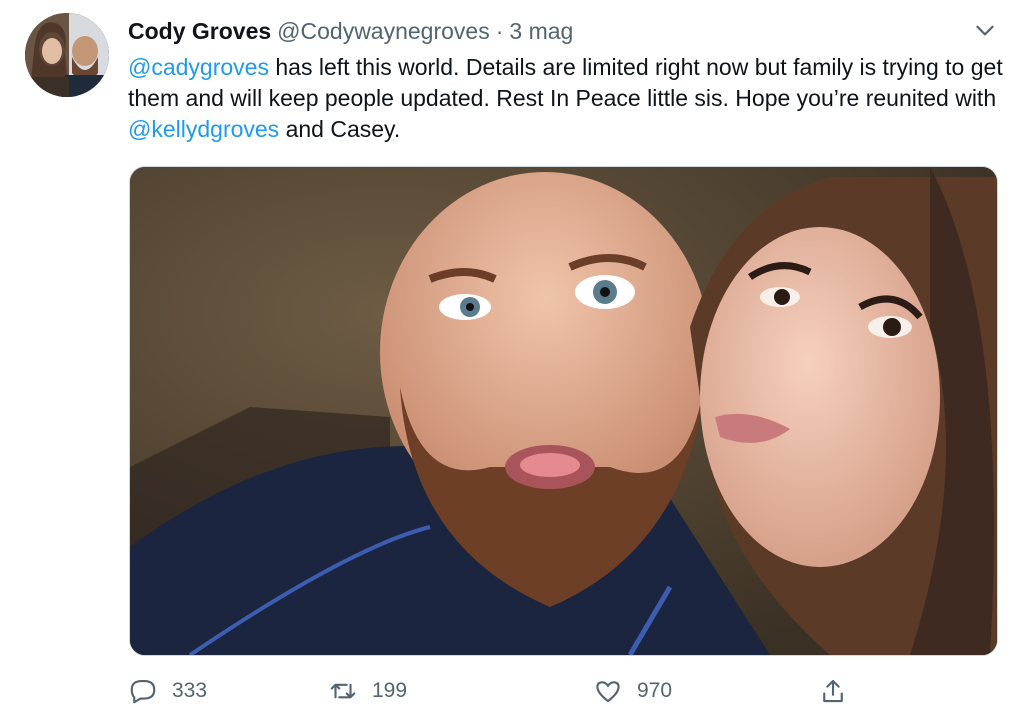 This screenshot has width=1024, height=723. I want to click on retweet-icon, so click(343, 691).